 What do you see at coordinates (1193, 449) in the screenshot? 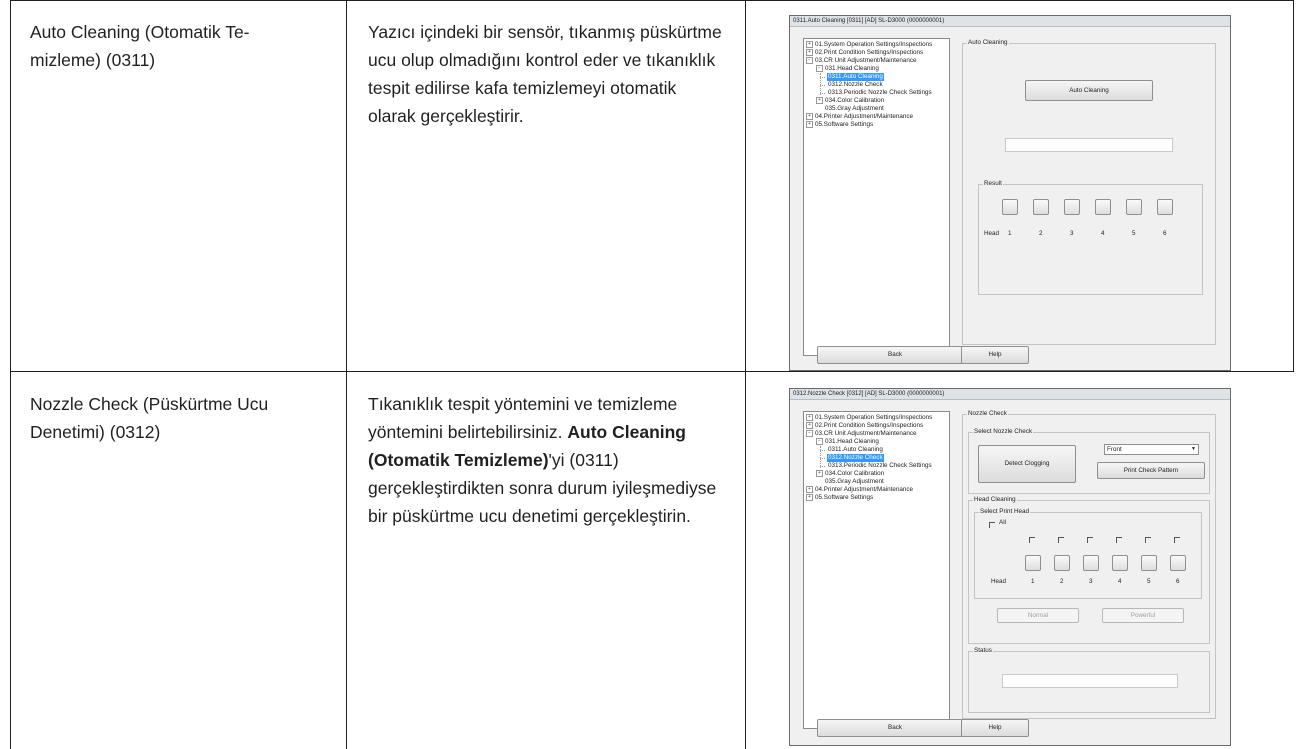
I see `chevron-down-icon: ▼` at bounding box center [1193, 449].